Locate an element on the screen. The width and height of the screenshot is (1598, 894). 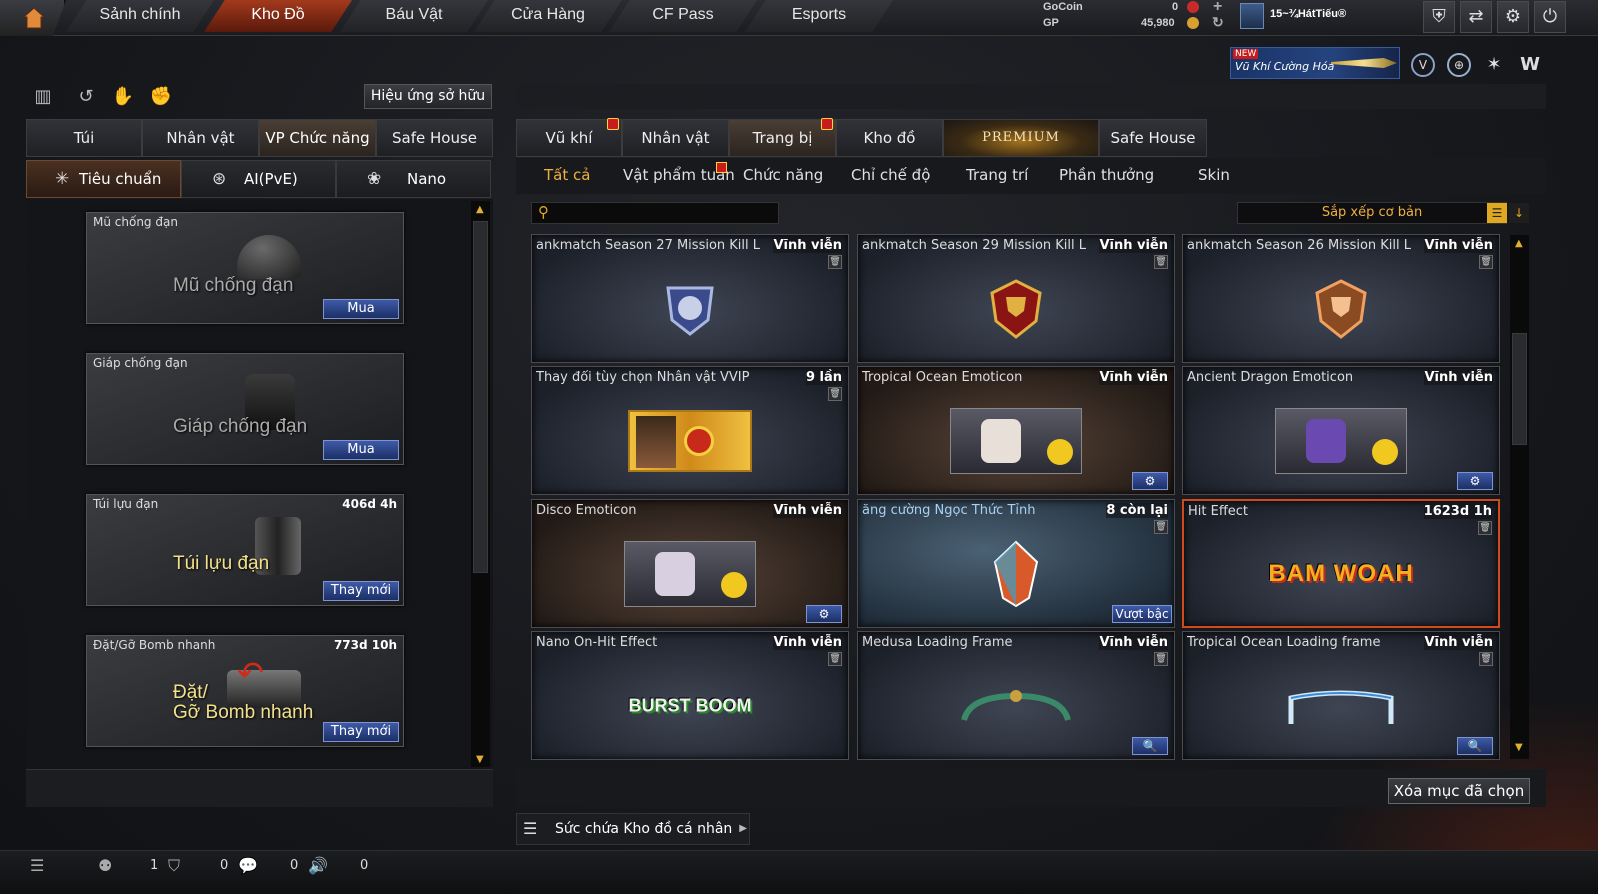
tab-weapons: Vũ khí is located at coordinates (569, 137).